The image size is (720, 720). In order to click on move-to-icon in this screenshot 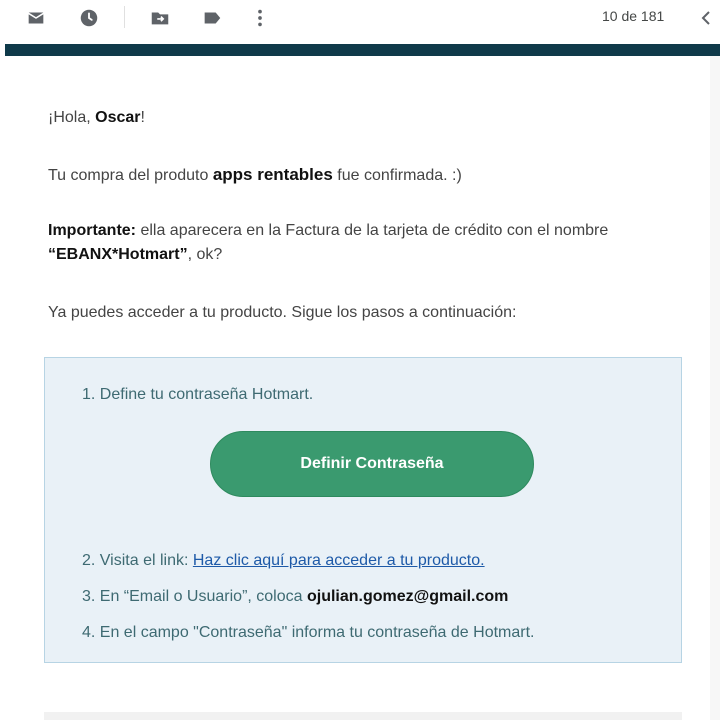, I will do `click(160, 18)`.